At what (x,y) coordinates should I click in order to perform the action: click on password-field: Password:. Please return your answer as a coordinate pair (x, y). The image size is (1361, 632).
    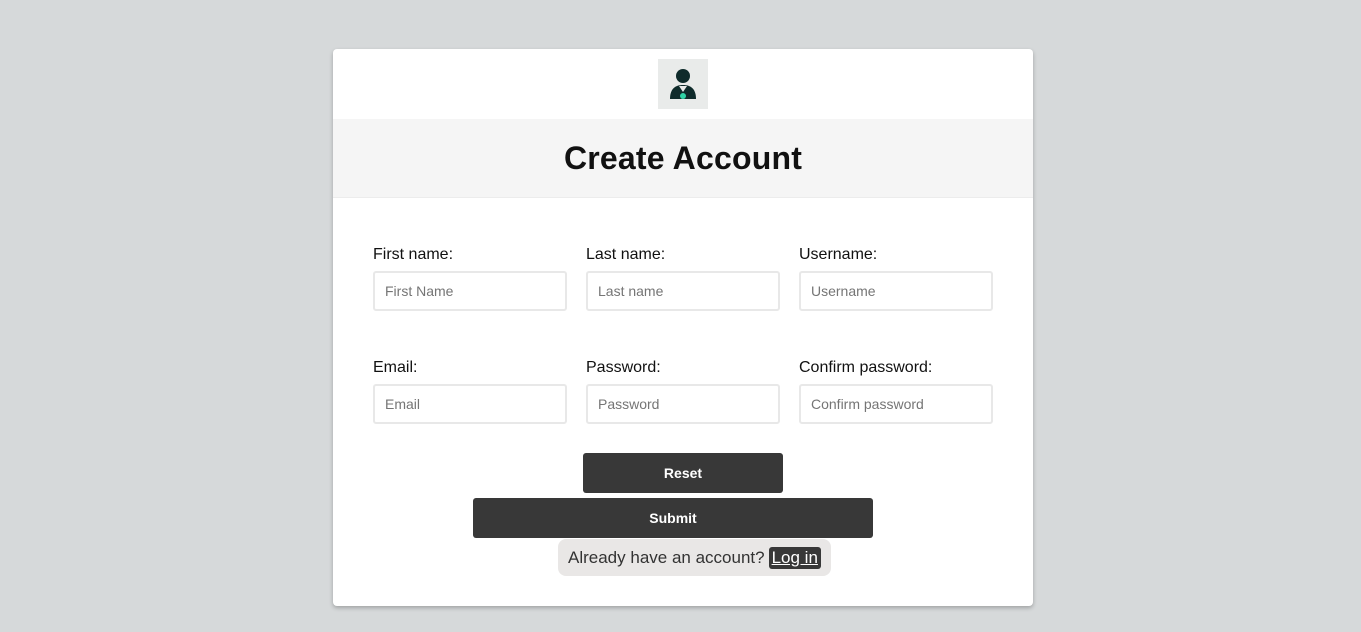
    Looking at the image, I should click on (683, 391).